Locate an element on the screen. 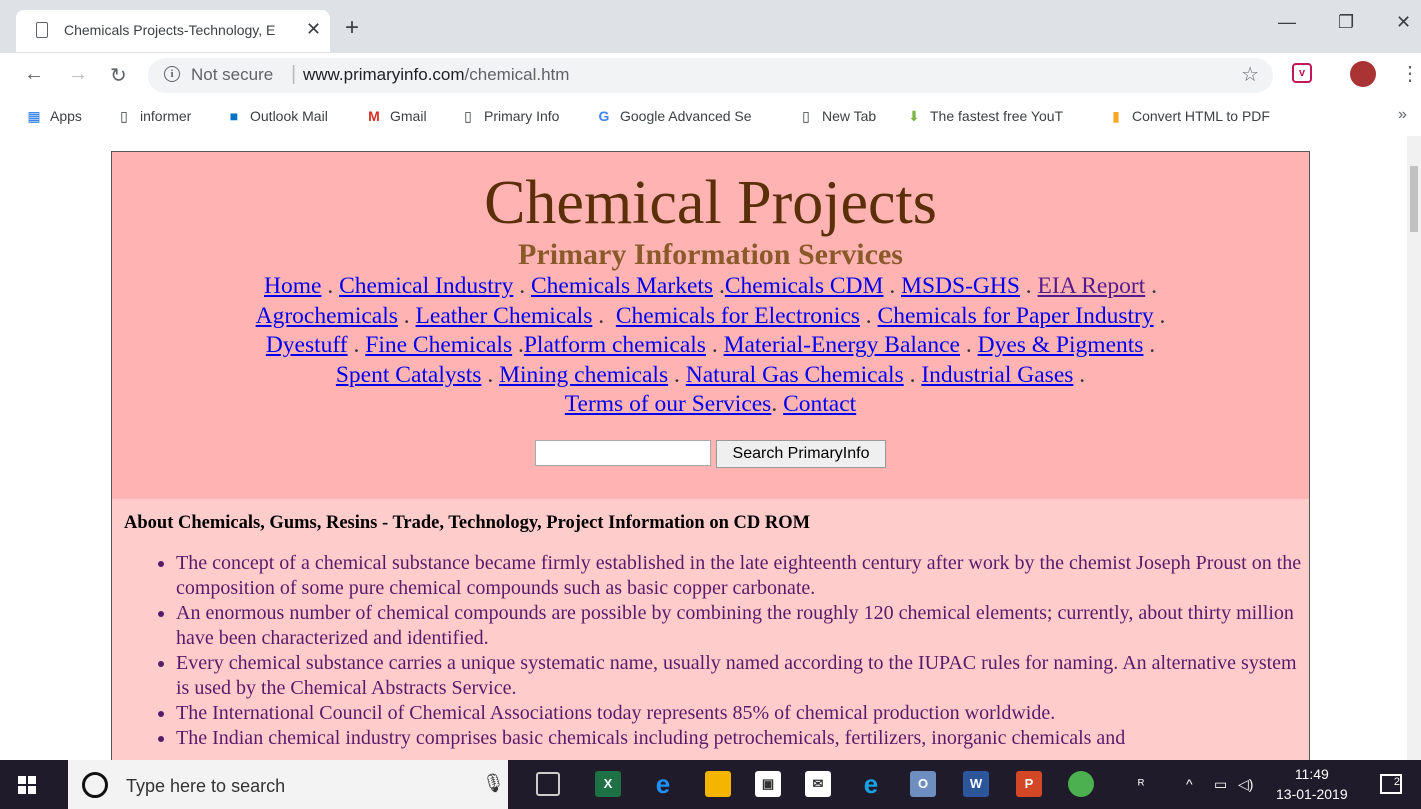 This screenshot has width=1421, height=809. powerpoint-icon: P is located at coordinates (1029, 784).